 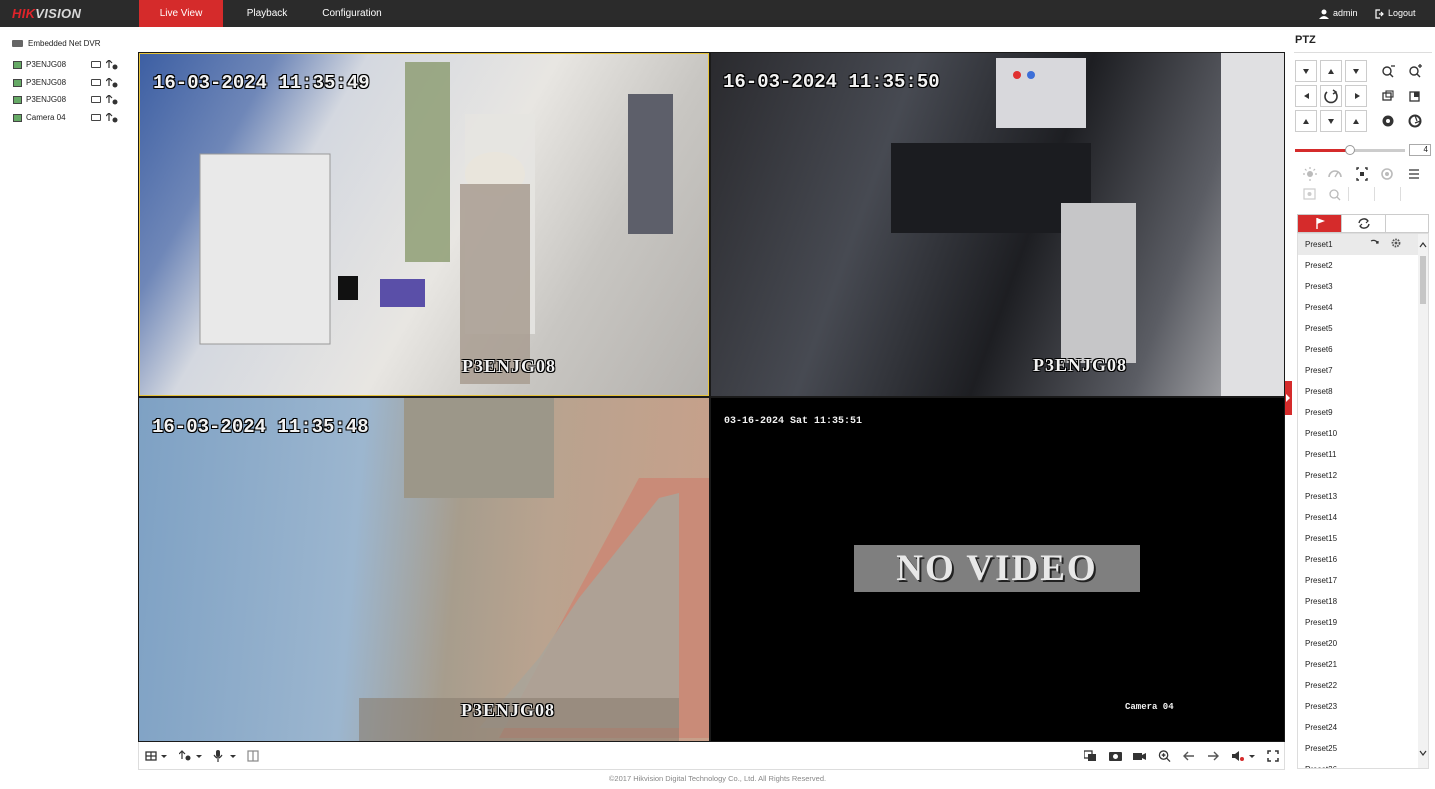 I want to click on user-menu: admin, so click(x=1338, y=13).